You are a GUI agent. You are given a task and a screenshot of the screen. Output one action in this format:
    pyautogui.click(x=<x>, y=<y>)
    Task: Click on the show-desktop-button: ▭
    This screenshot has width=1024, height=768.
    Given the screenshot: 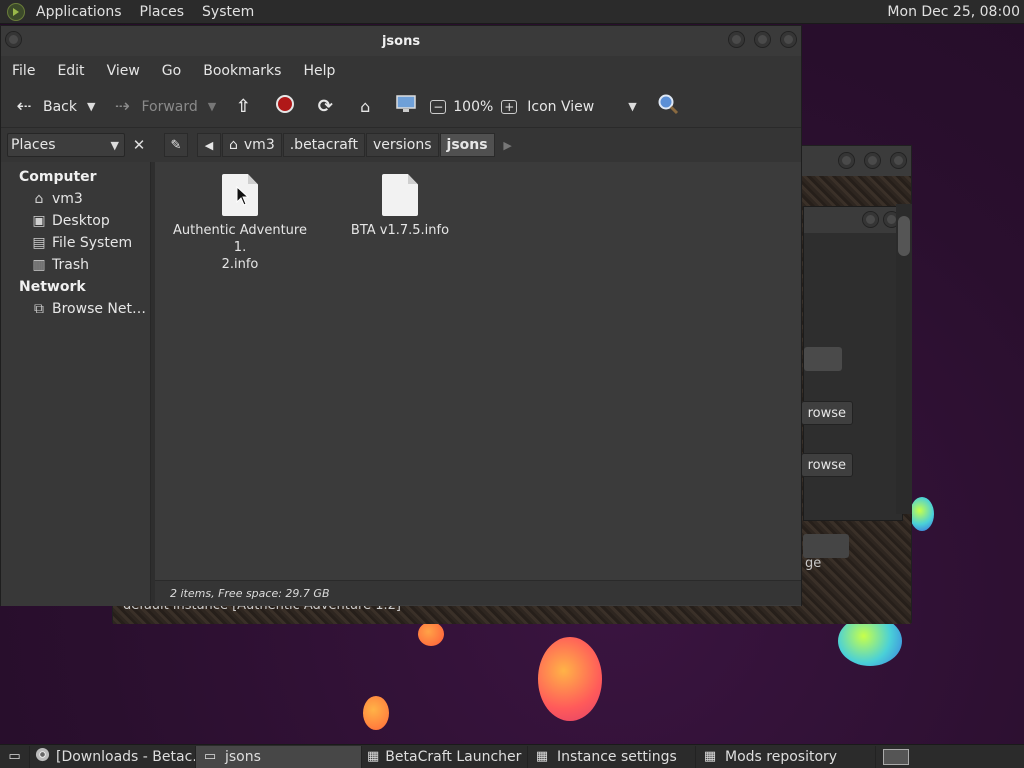 What is the action you would take?
    pyautogui.click(x=15, y=756)
    